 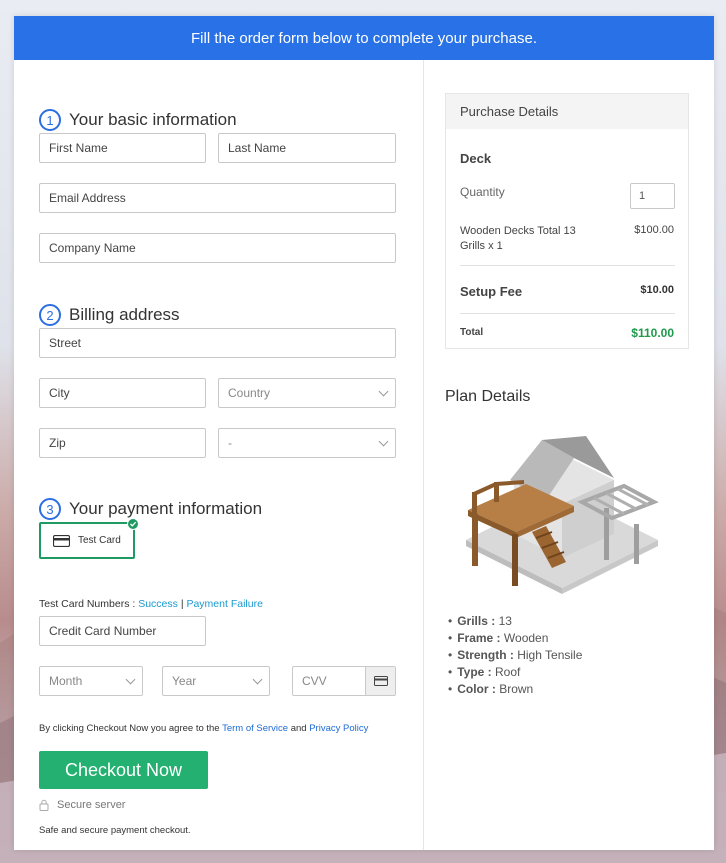 What do you see at coordinates (515, 671) in the screenshot?
I see `plan-feature-item: Type : Roof` at bounding box center [515, 671].